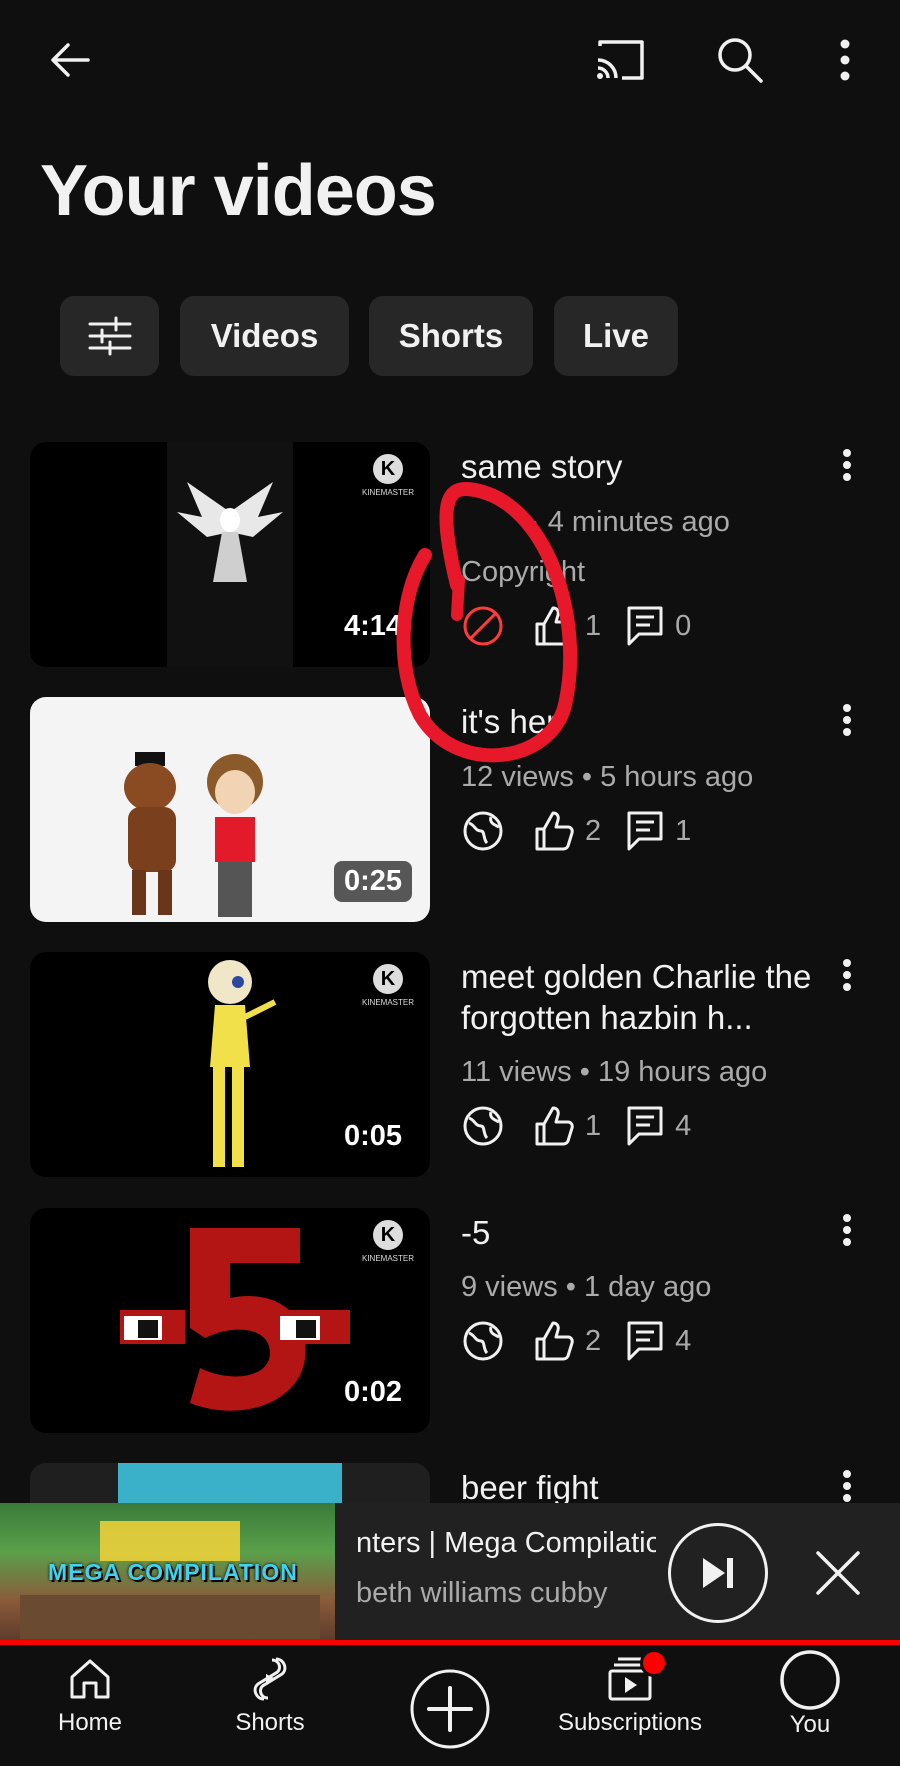 The image size is (900, 1766). What do you see at coordinates (810, 1680) in the screenshot?
I see `you-avatar-icon` at bounding box center [810, 1680].